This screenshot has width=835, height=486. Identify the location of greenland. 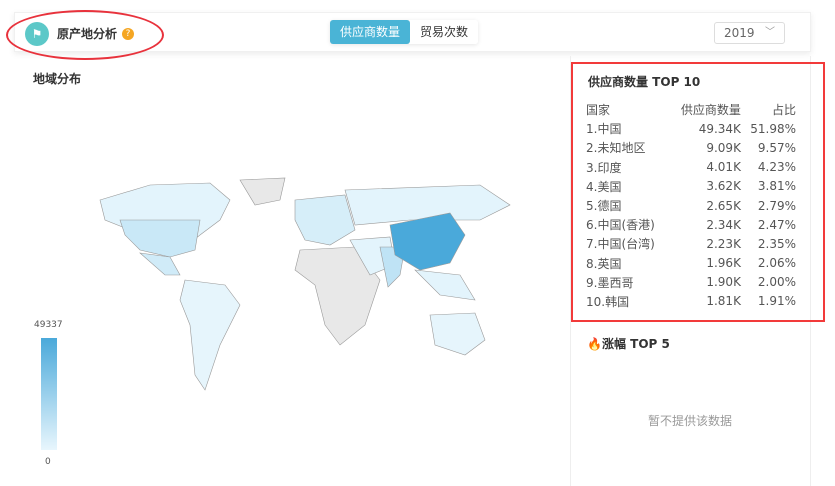
(262, 191).